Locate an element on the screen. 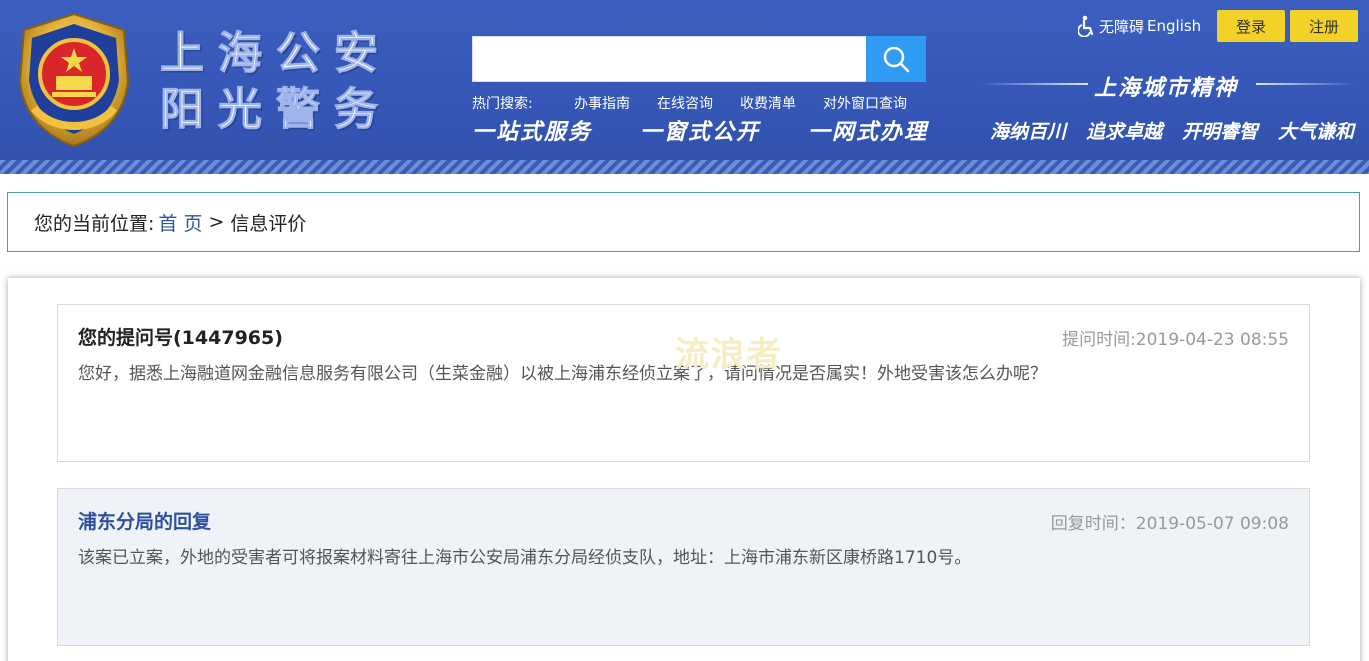 The height and width of the screenshot is (661, 1369). wheelchair-icon is located at coordinates (1086, 26).